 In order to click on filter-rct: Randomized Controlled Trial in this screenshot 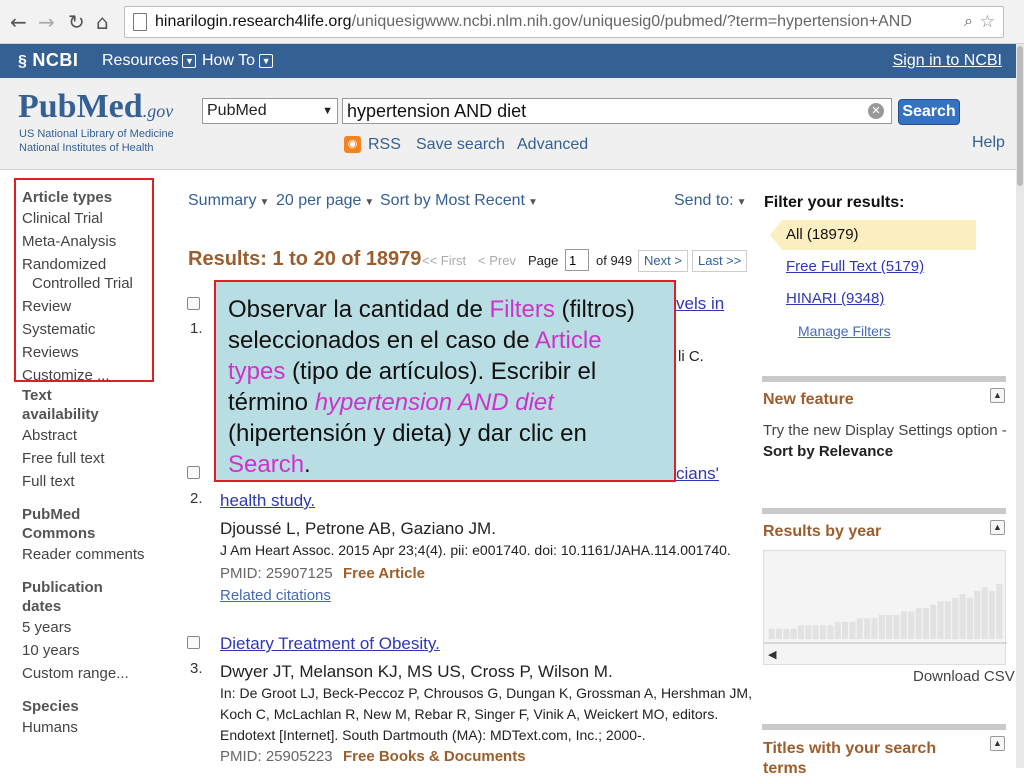, I will do `click(84, 274)`.